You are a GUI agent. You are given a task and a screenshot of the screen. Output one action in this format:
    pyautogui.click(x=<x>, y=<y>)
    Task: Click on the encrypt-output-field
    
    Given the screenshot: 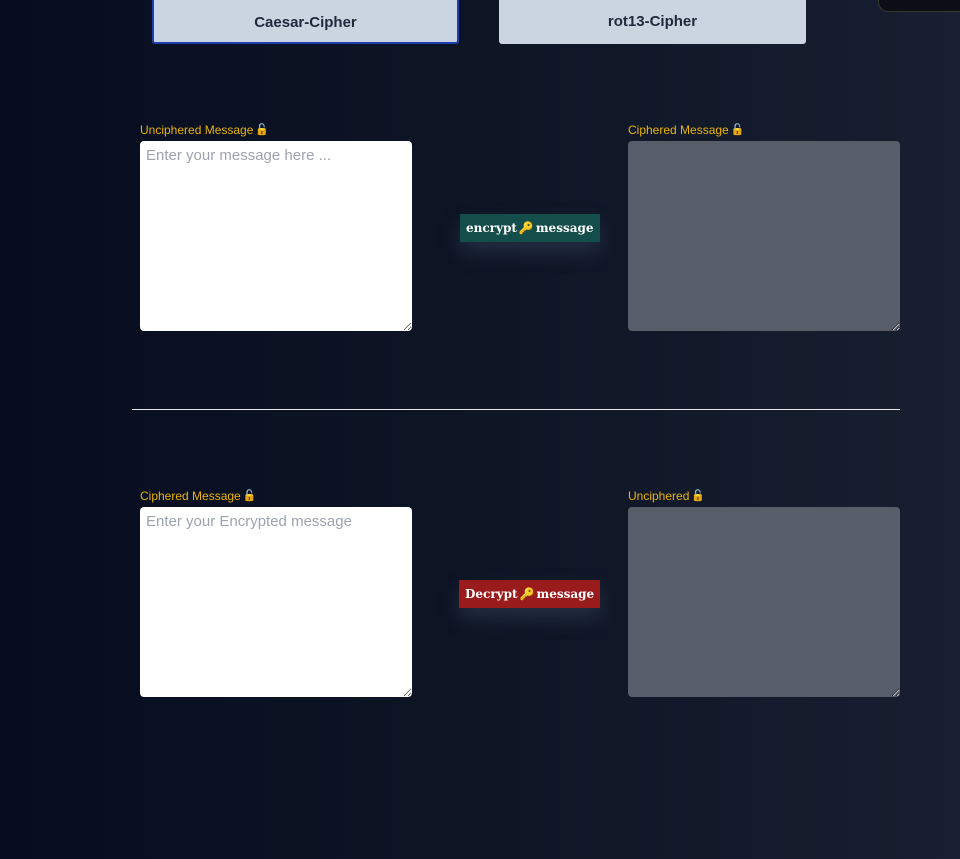 What is the action you would take?
    pyautogui.click(x=764, y=236)
    